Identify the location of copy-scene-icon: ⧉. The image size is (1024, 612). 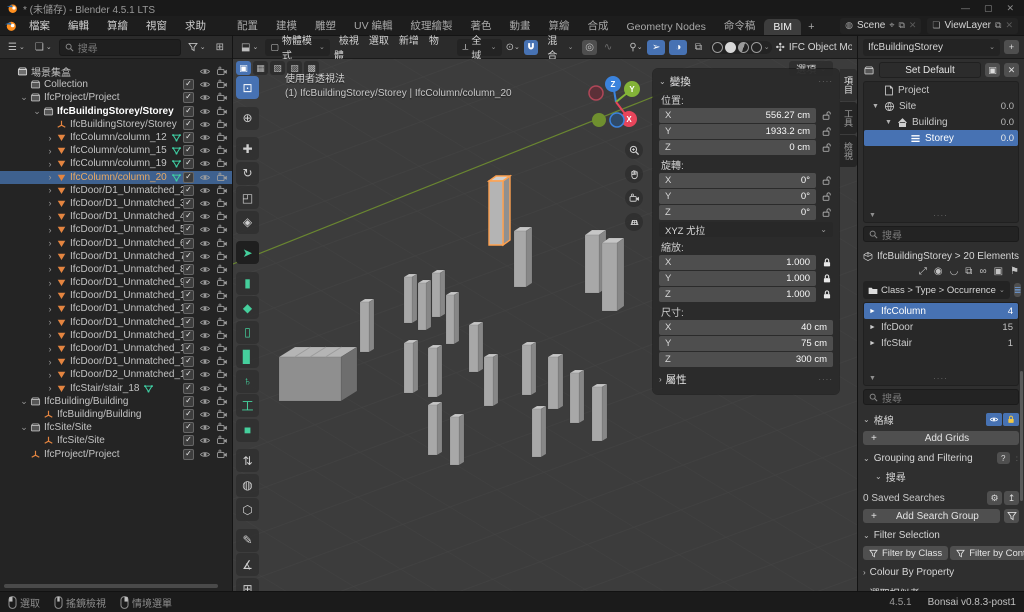
(901, 25).